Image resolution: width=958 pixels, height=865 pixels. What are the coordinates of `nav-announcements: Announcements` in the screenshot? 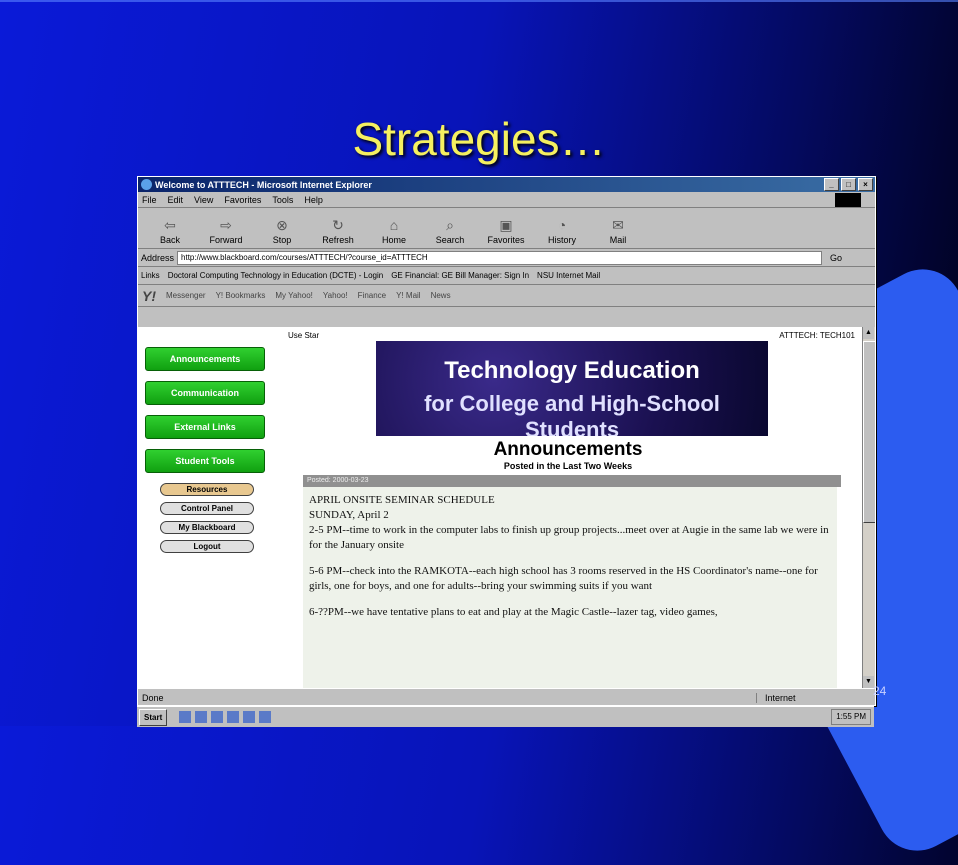 It's located at (205, 359).